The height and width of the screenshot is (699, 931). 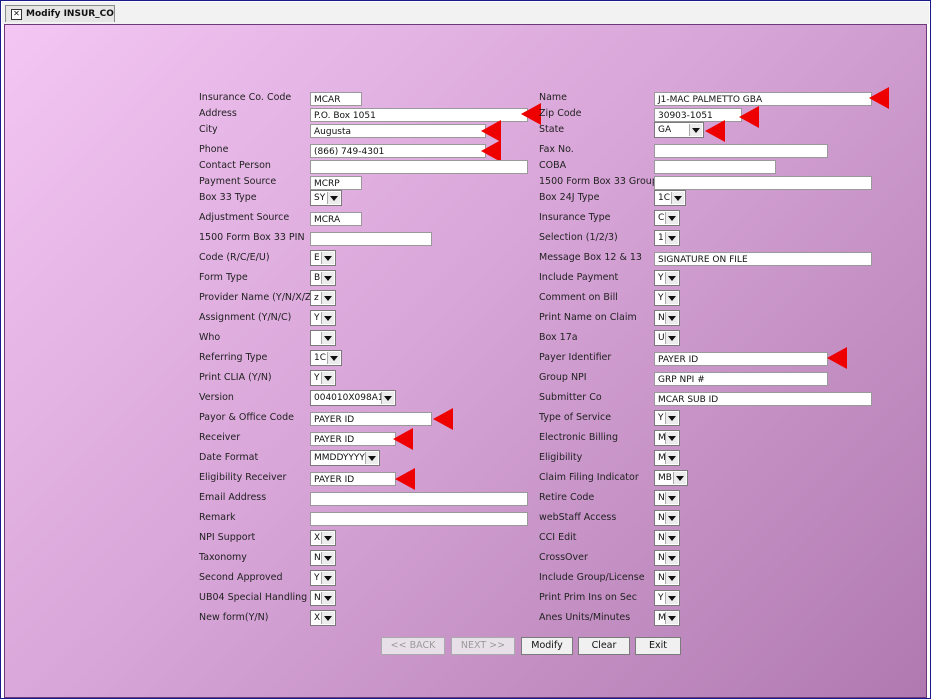 What do you see at coordinates (398, 151) in the screenshot?
I see `left-field-phone: (866) 749-4301` at bounding box center [398, 151].